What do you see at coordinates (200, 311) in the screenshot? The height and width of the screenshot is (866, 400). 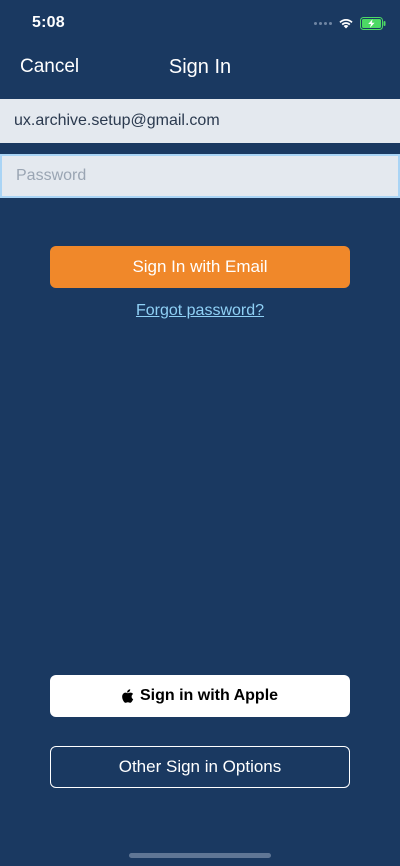 I see `forgot-password-link: Forgot password?` at bounding box center [200, 311].